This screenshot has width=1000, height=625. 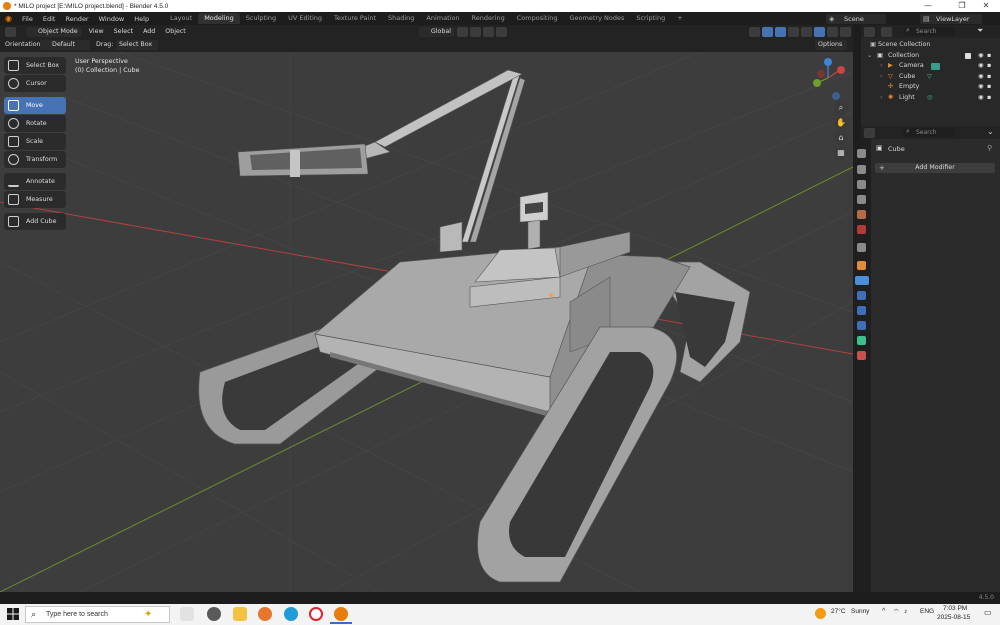 What do you see at coordinates (869, 133) in the screenshot?
I see `properties-editor-icon` at bounding box center [869, 133].